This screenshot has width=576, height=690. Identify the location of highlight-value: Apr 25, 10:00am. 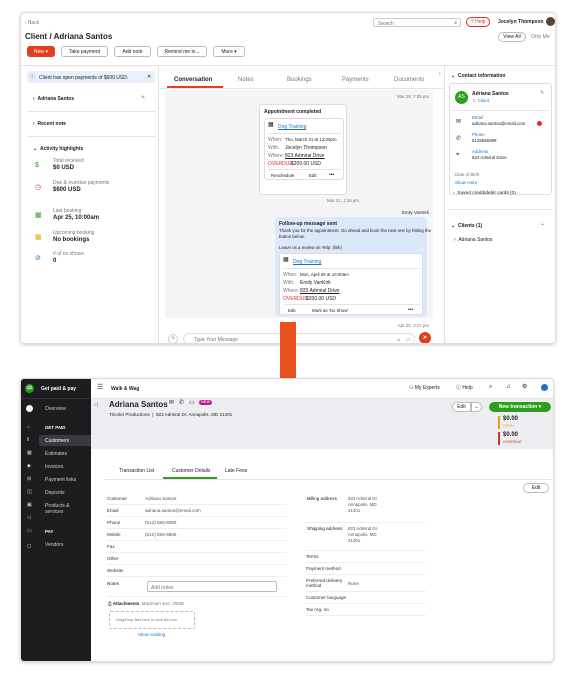
(76, 218).